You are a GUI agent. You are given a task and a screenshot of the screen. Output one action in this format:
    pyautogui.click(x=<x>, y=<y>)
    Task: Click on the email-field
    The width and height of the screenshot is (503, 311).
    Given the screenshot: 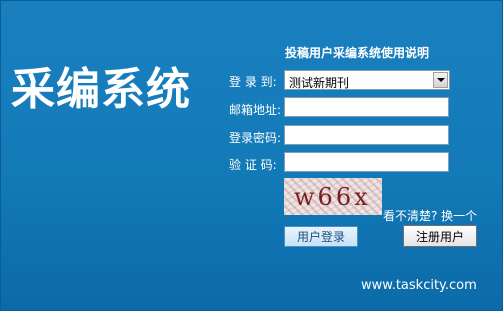 What is the action you would take?
    pyautogui.click(x=366, y=107)
    